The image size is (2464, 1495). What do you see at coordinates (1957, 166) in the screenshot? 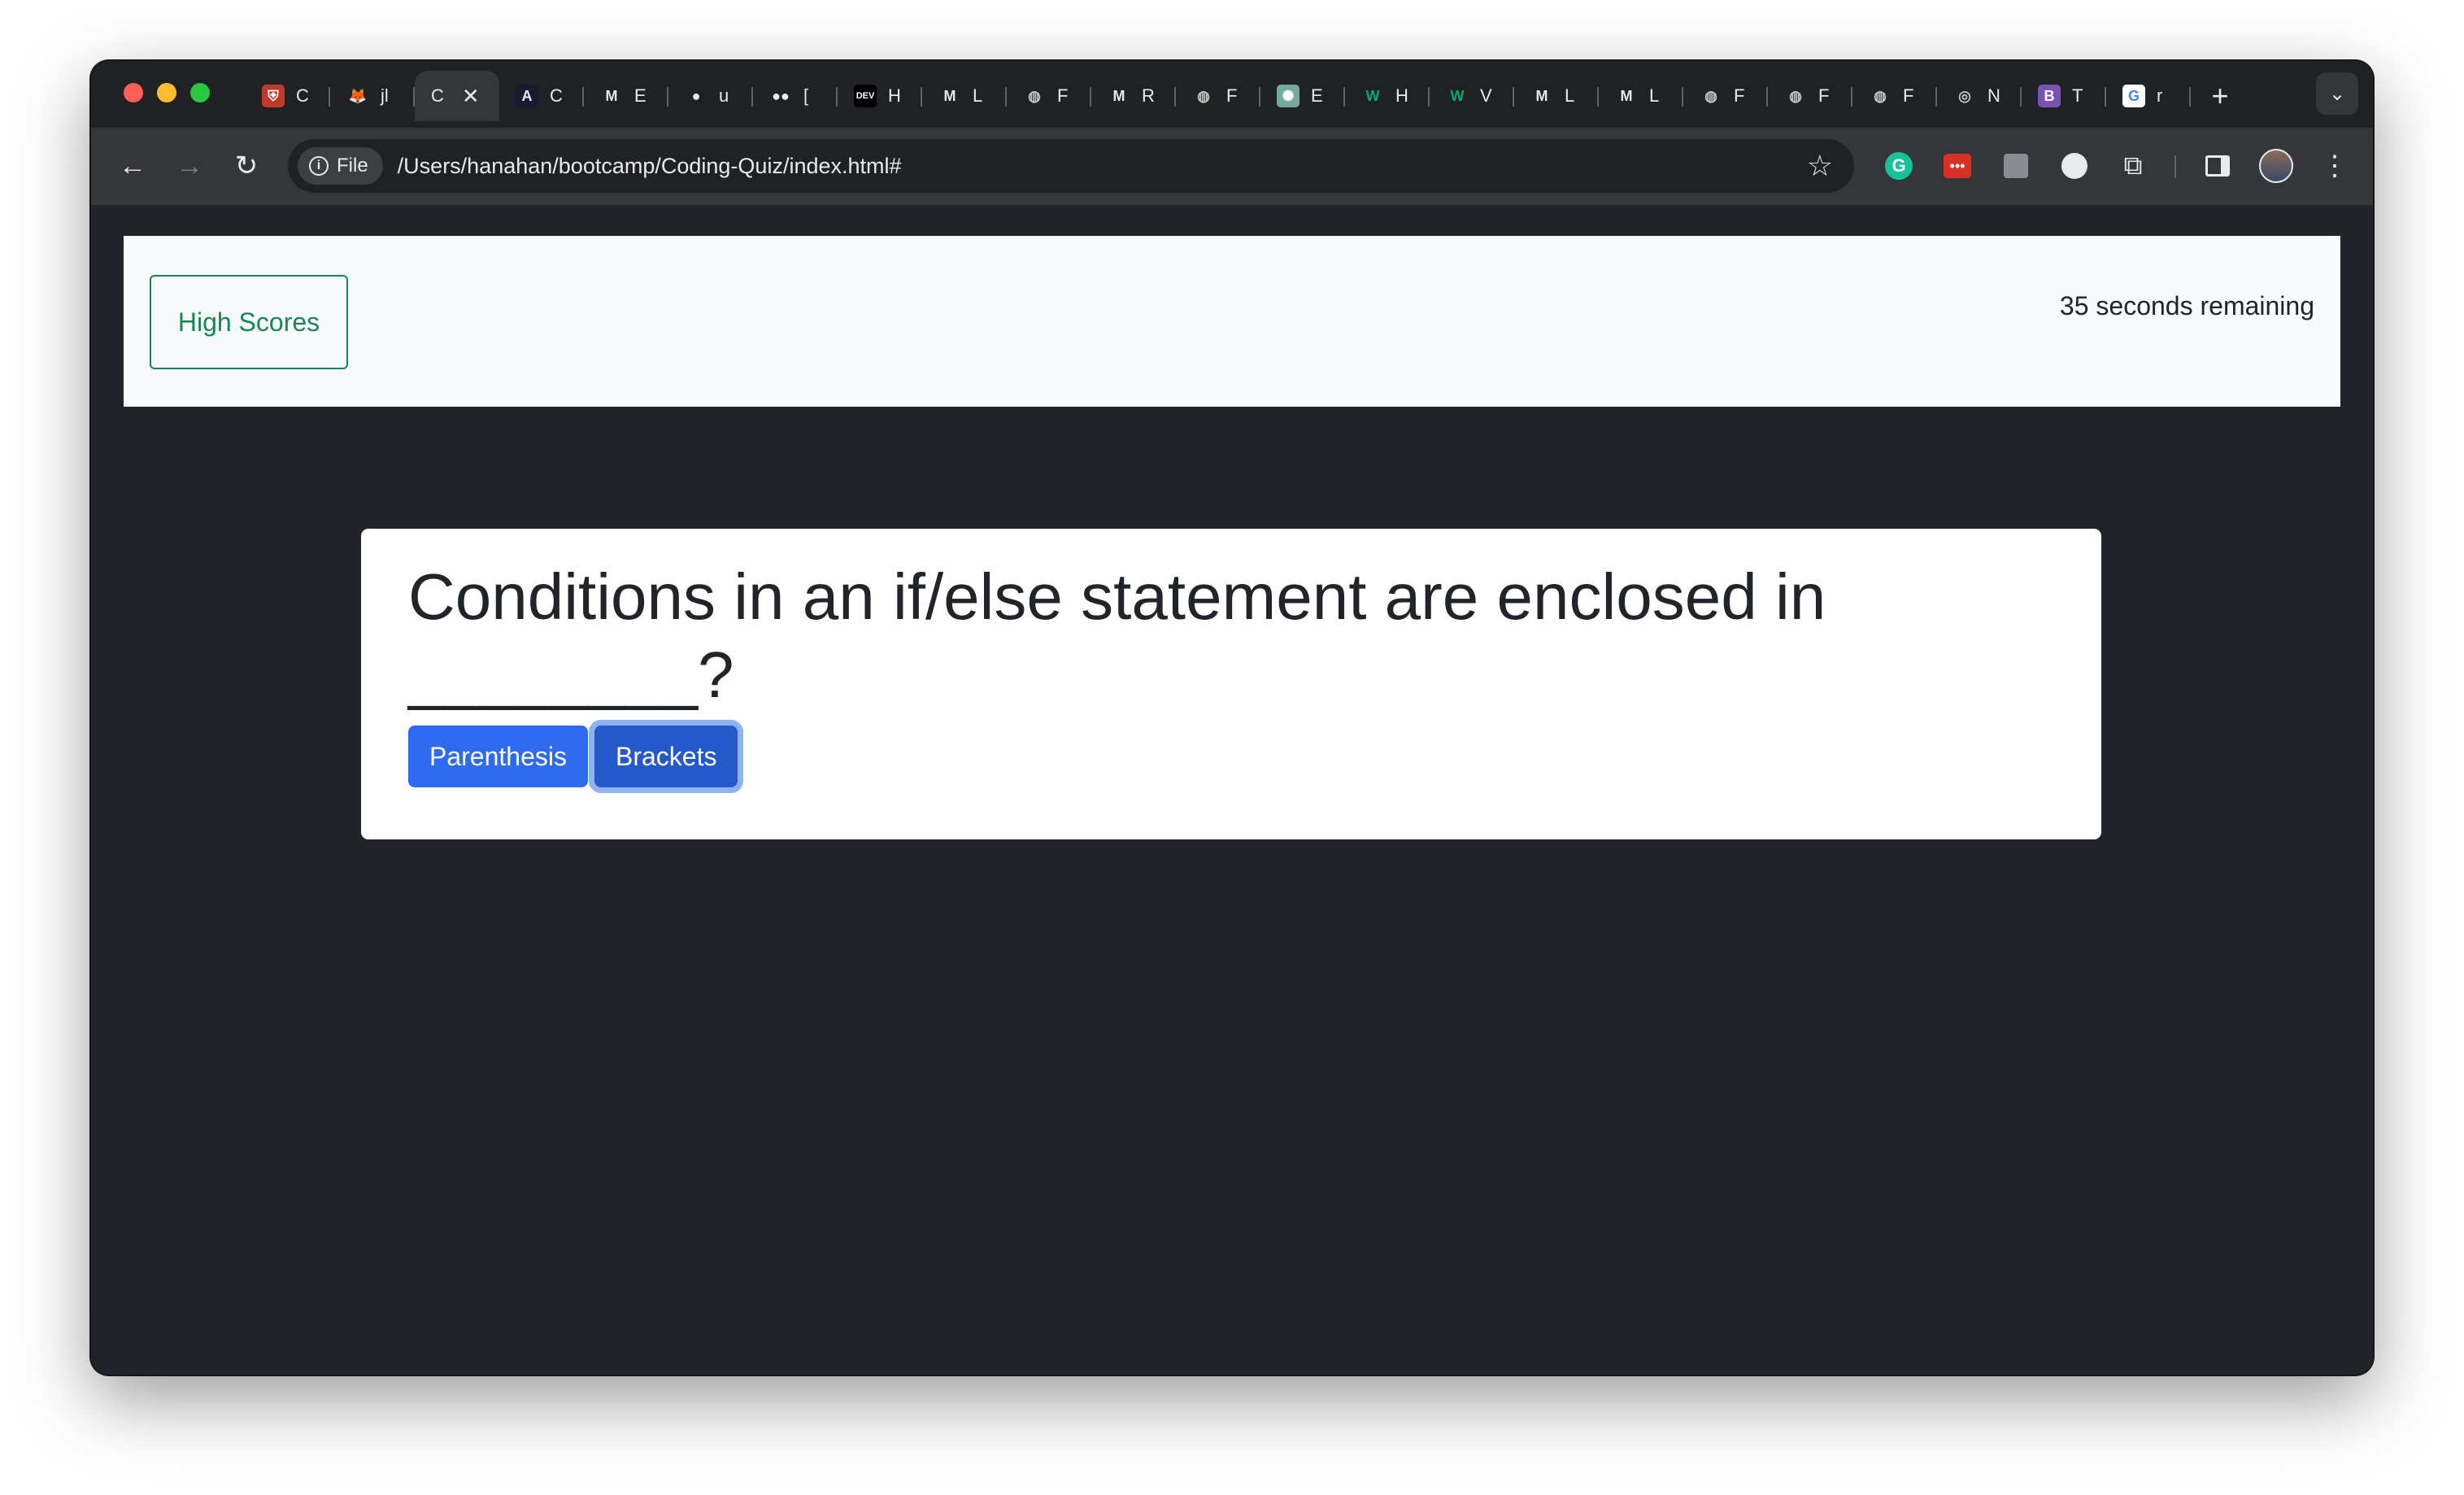
I see `red-extension-icon: •••` at bounding box center [1957, 166].